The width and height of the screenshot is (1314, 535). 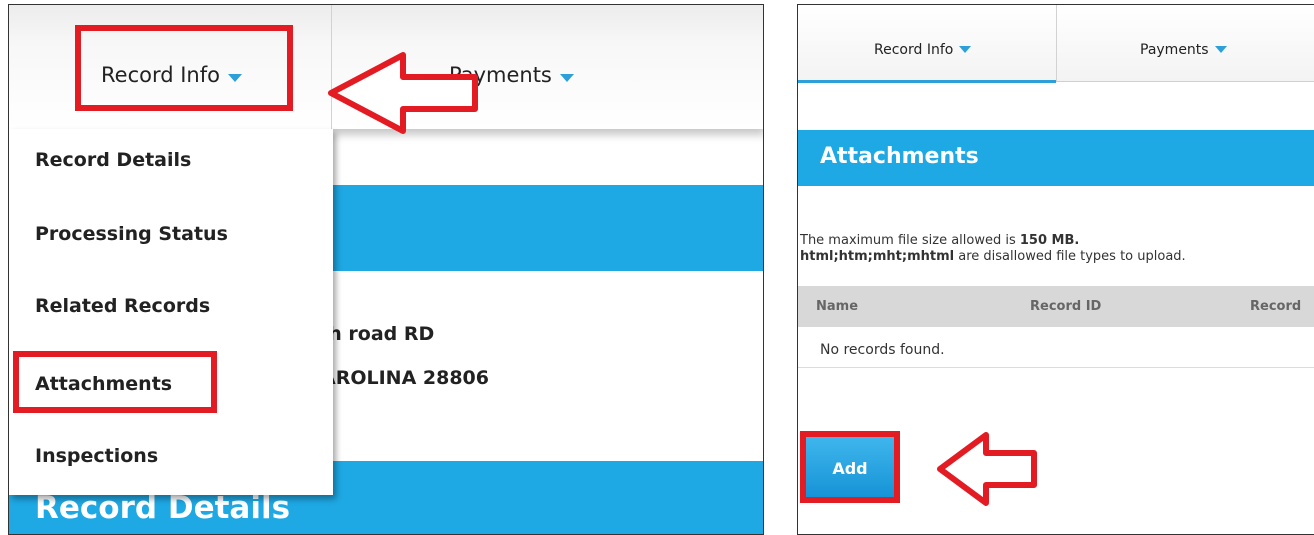 I want to click on active-tab-indicator, so click(x=927, y=81).